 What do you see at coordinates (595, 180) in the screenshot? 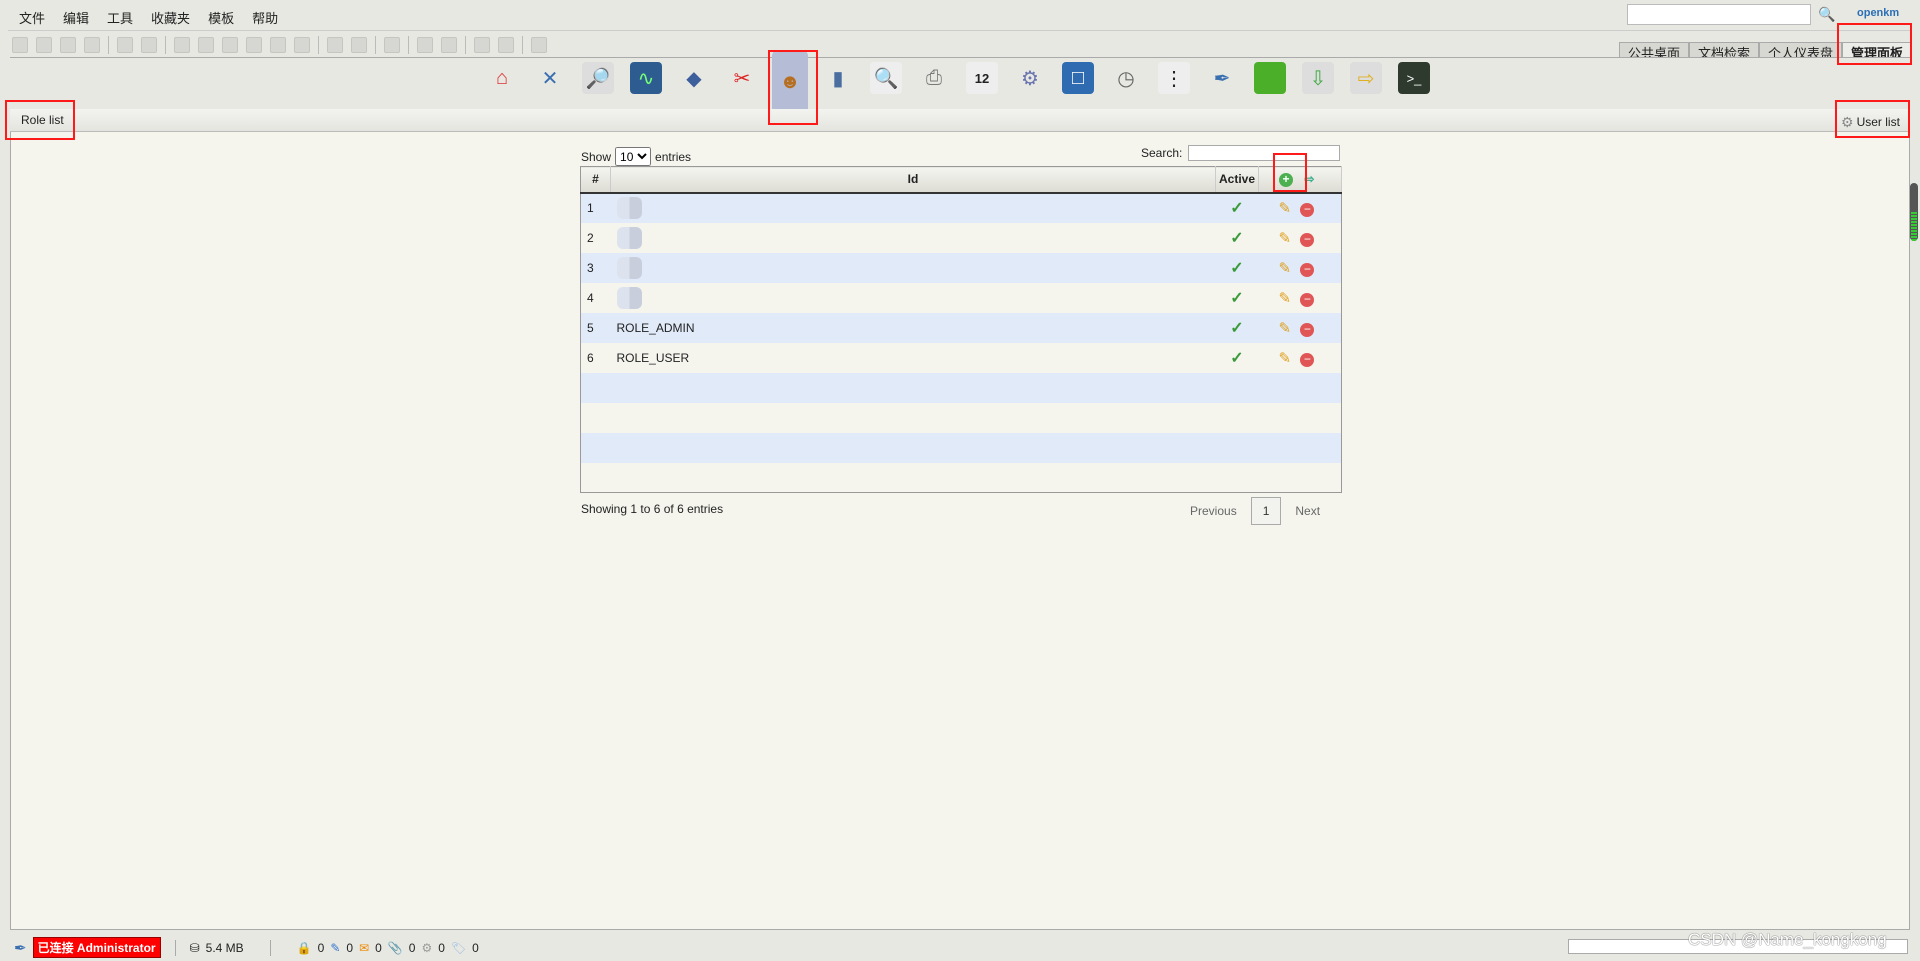
I see `column-num: #` at bounding box center [595, 180].